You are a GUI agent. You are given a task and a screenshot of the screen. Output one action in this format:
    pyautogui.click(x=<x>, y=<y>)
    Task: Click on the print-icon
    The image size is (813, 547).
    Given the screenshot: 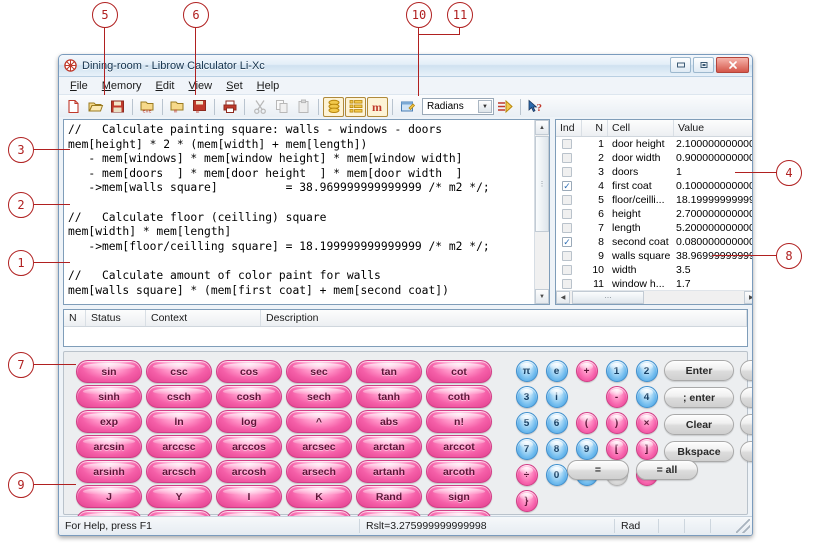 What is the action you would take?
    pyautogui.click(x=229, y=107)
    